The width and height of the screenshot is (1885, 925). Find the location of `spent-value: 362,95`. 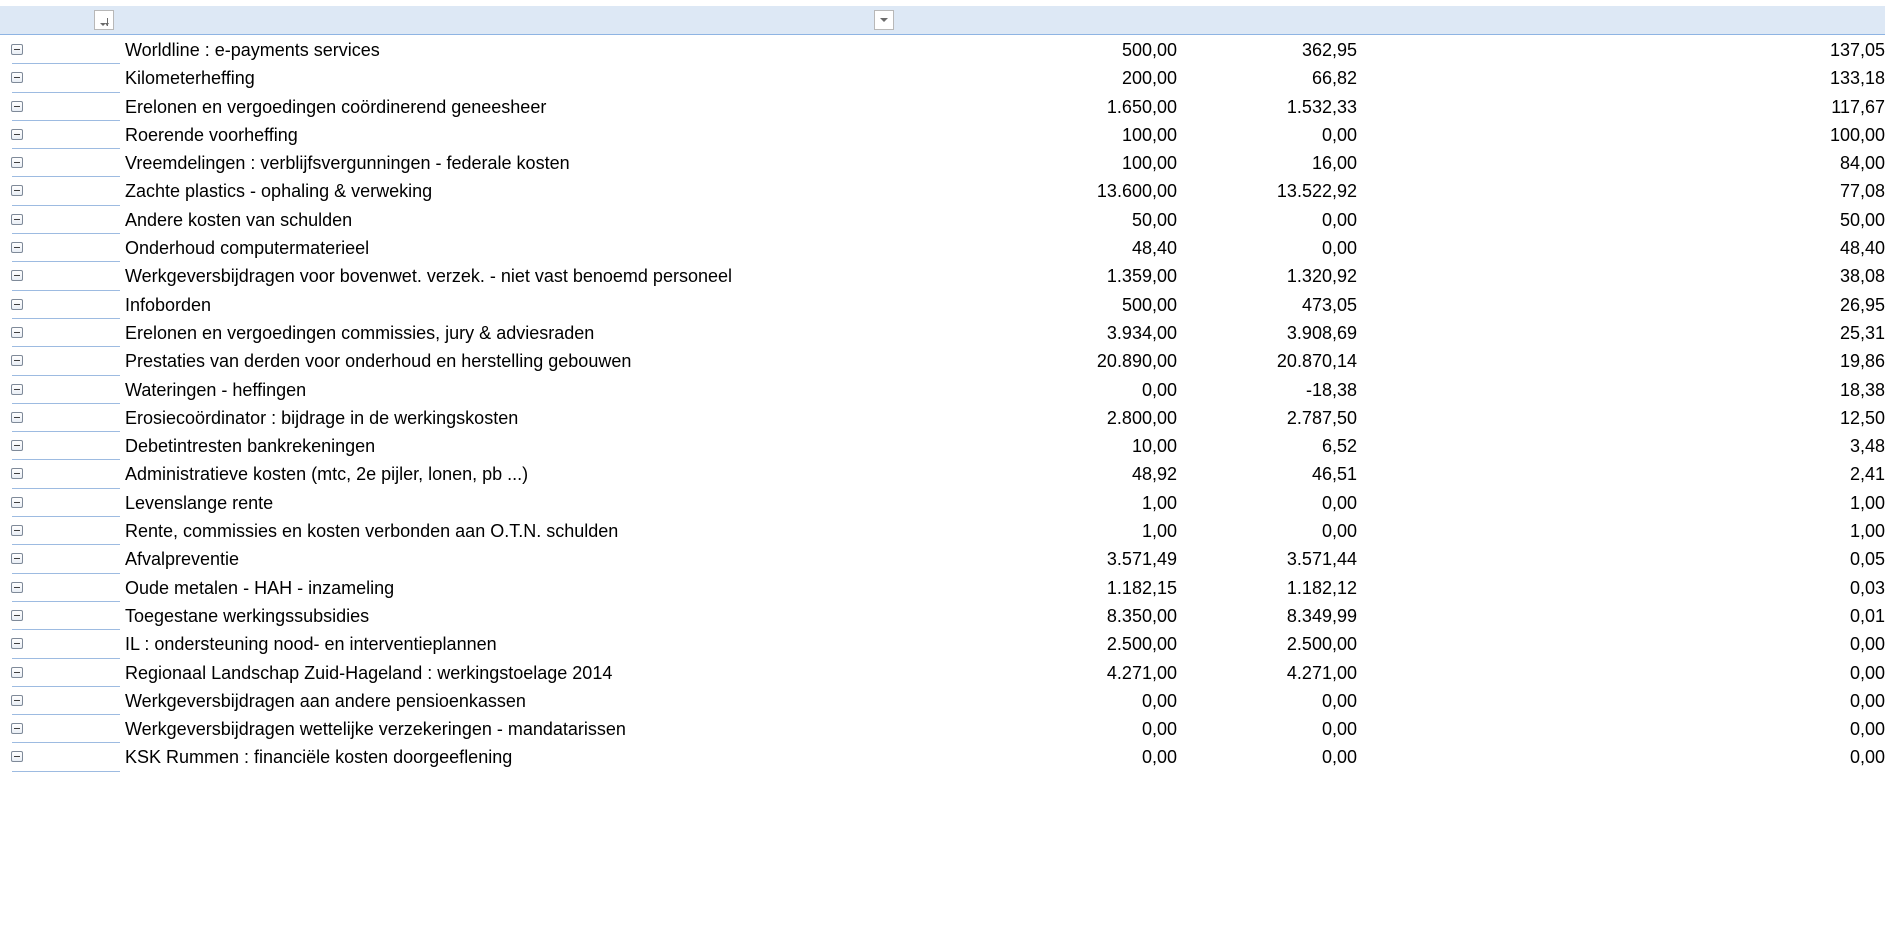

spent-value: 362,95 is located at coordinates (1329, 50).